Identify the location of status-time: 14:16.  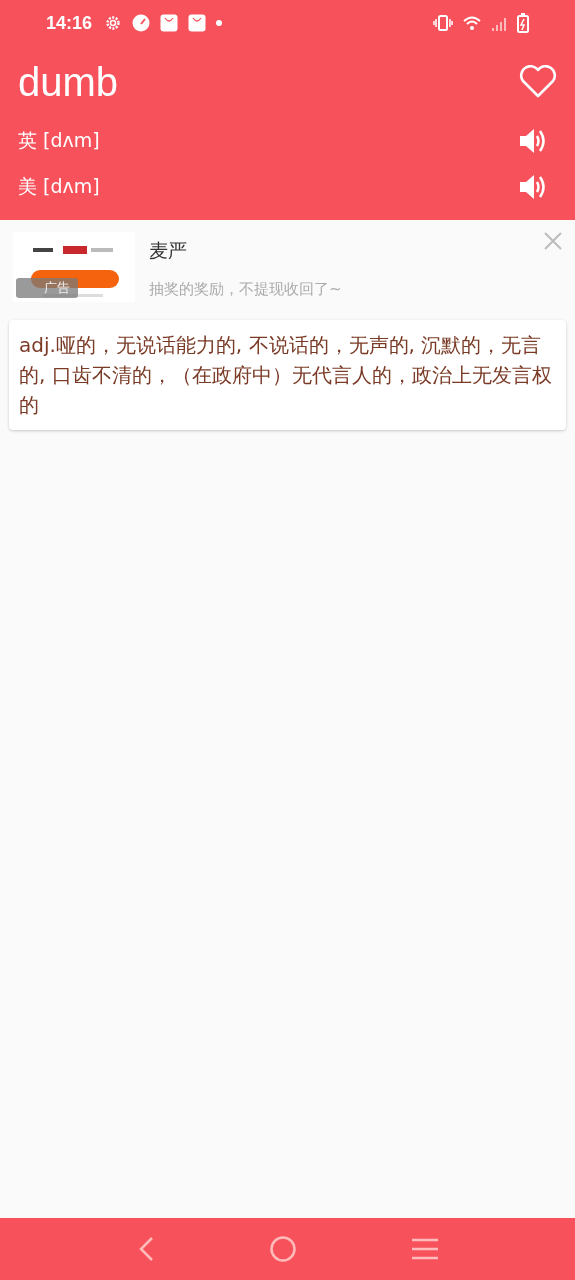
(69, 23).